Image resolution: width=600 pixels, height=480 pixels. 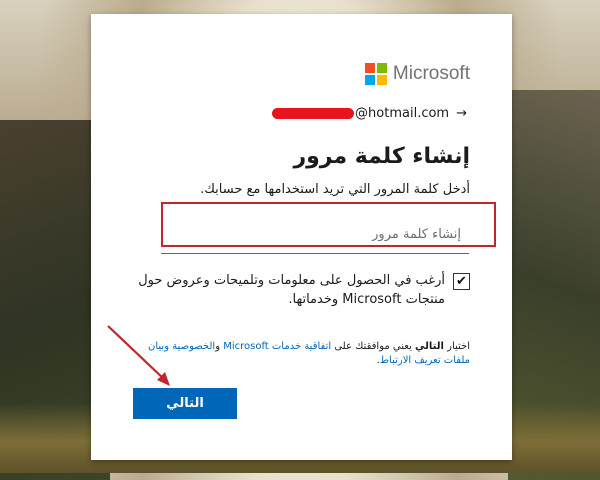 I want to click on email-suffix: @hotmail.com, so click(x=402, y=113).